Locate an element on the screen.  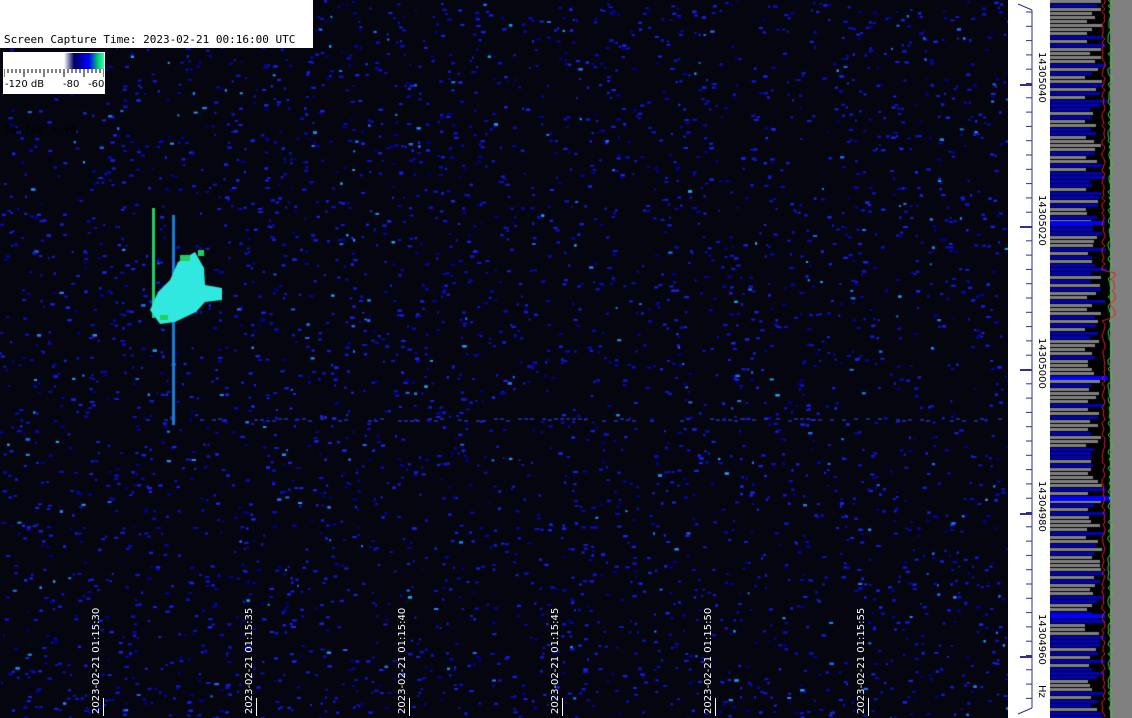
freq-label-1: 14305020 is located at coordinates (1041, 220).